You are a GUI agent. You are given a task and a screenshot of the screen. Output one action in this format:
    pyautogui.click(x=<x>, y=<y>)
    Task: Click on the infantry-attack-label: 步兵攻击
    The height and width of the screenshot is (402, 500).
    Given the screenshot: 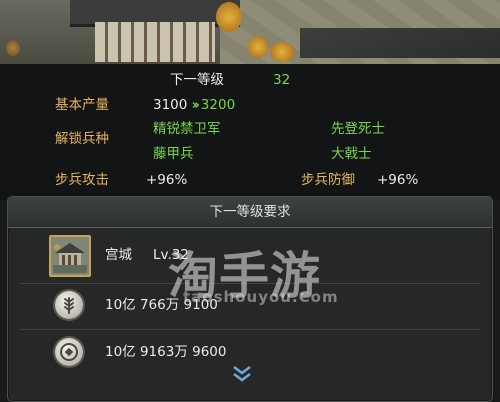 What is the action you would take?
    pyautogui.click(x=82, y=180)
    